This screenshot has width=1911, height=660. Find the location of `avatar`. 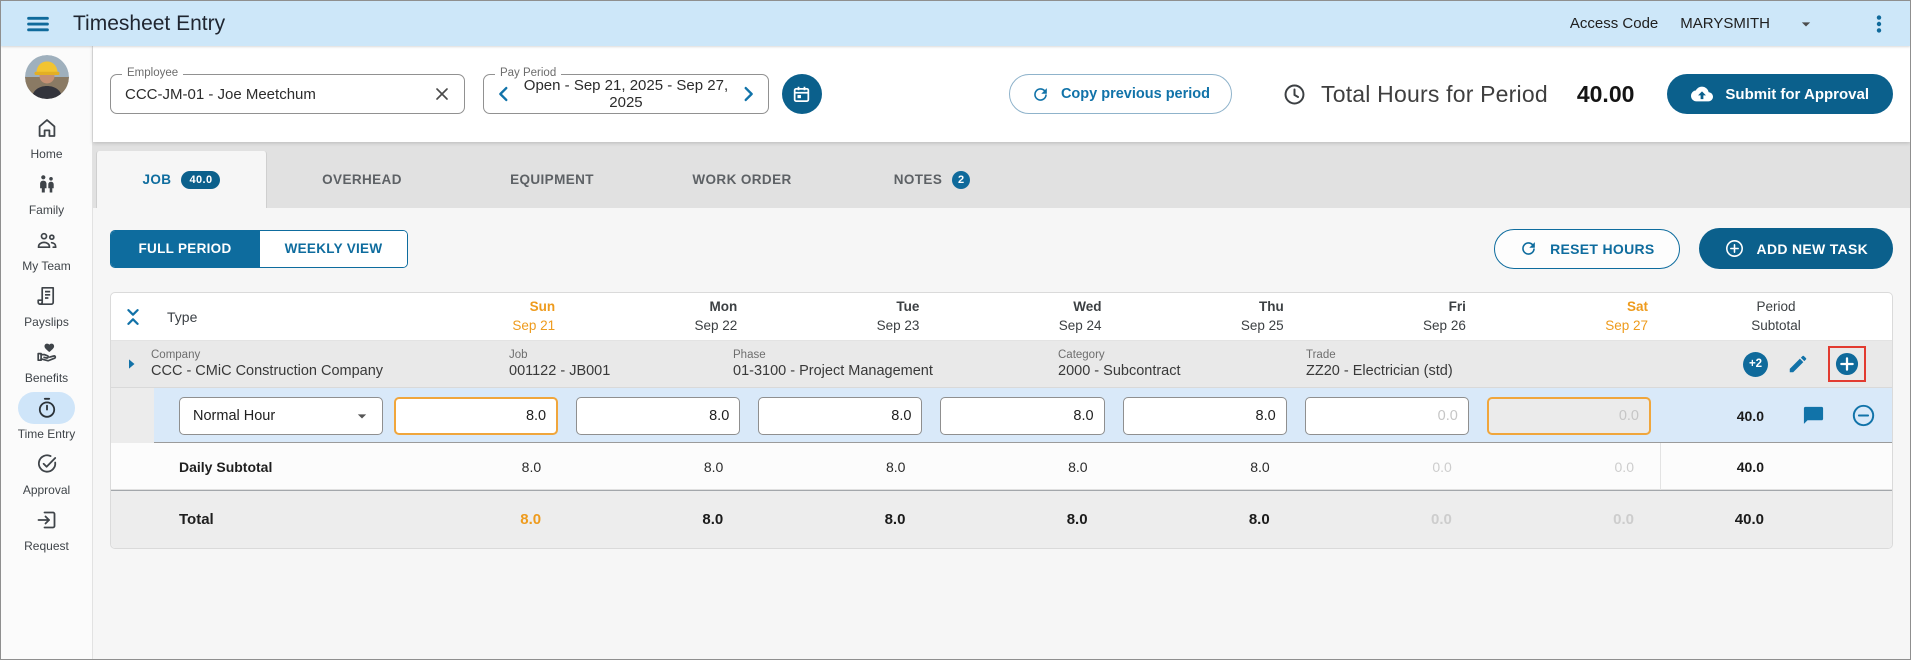

avatar is located at coordinates (46, 77).